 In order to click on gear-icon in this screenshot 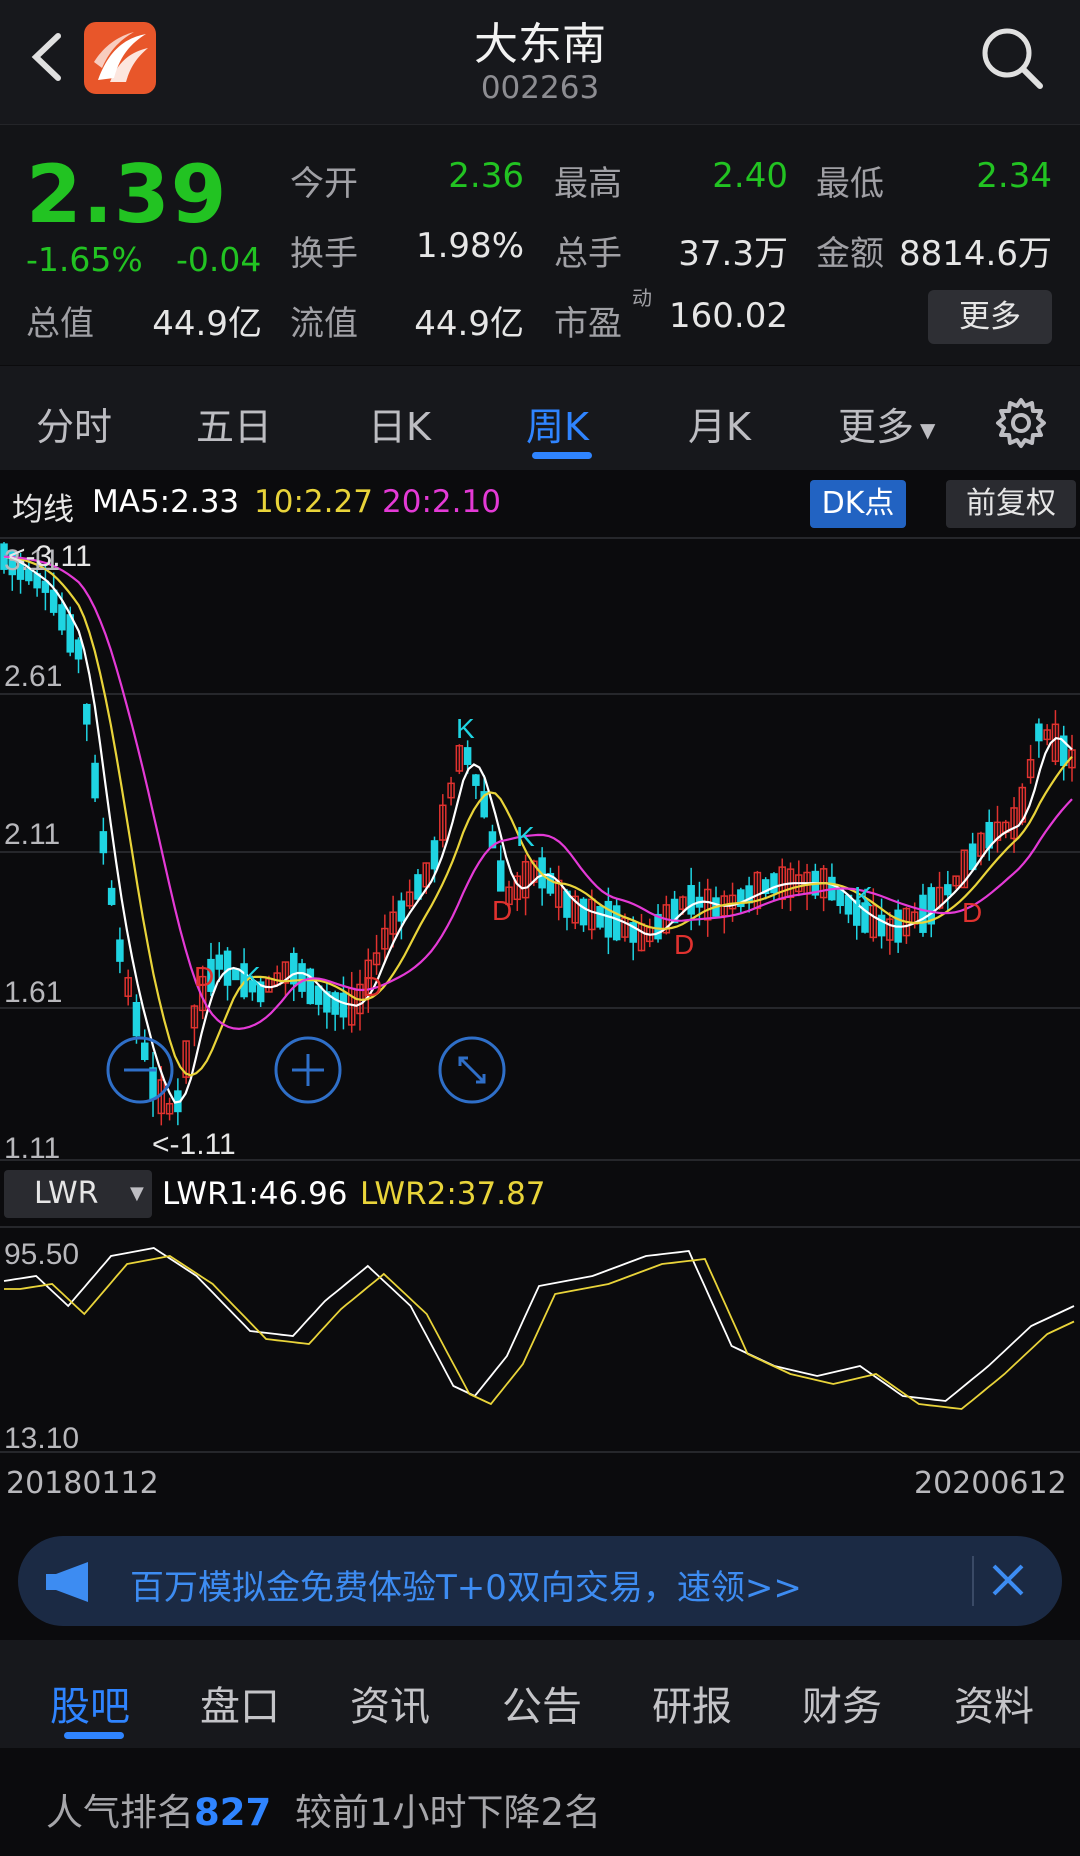, I will do `click(1021, 423)`.